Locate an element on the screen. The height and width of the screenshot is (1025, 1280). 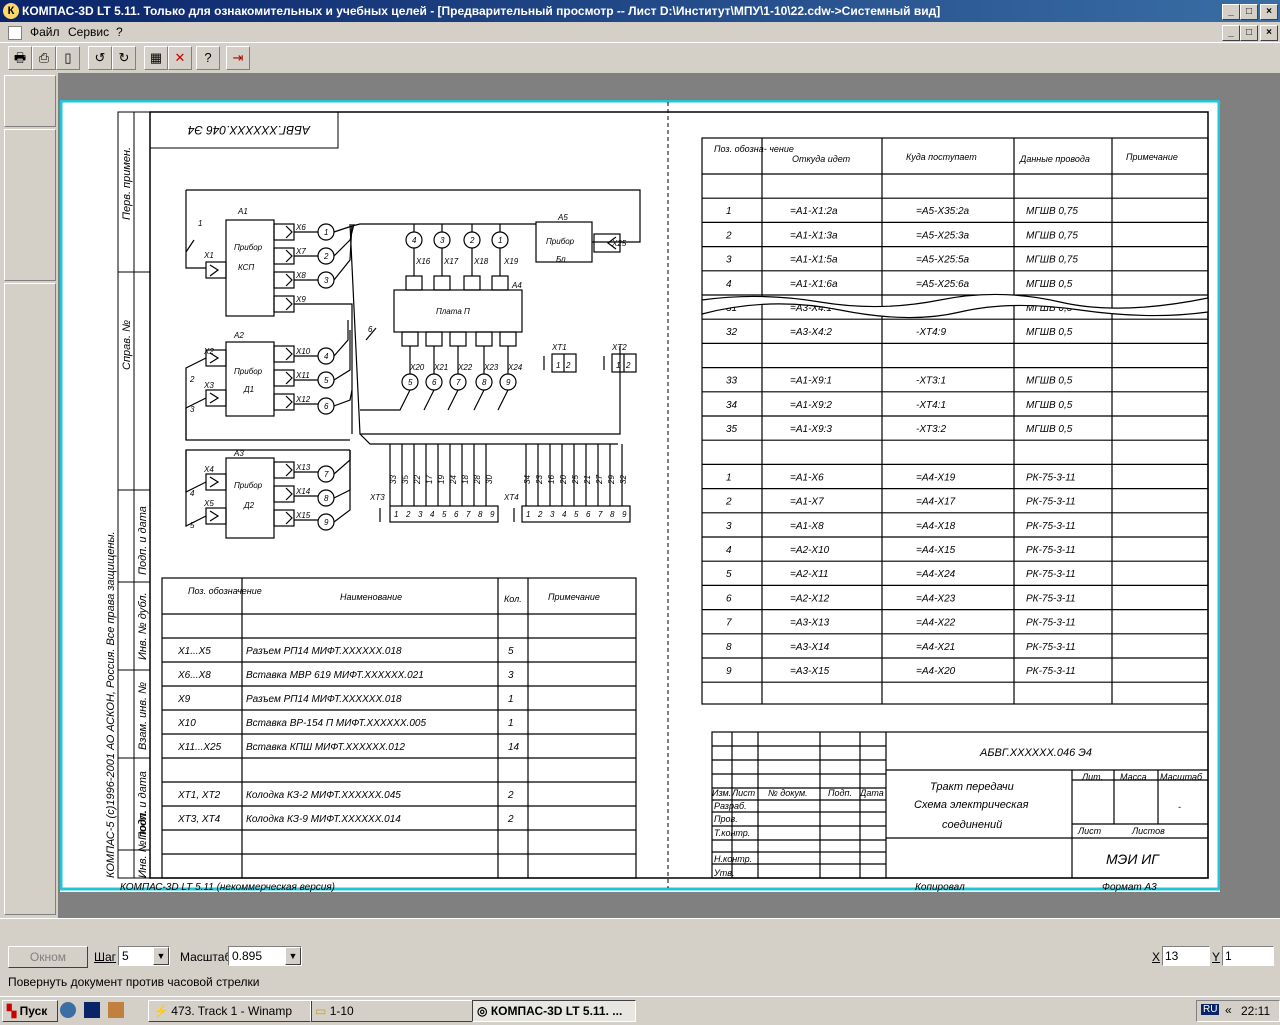
task-folder: ▭ 1-10 is located at coordinates (392, 1011).